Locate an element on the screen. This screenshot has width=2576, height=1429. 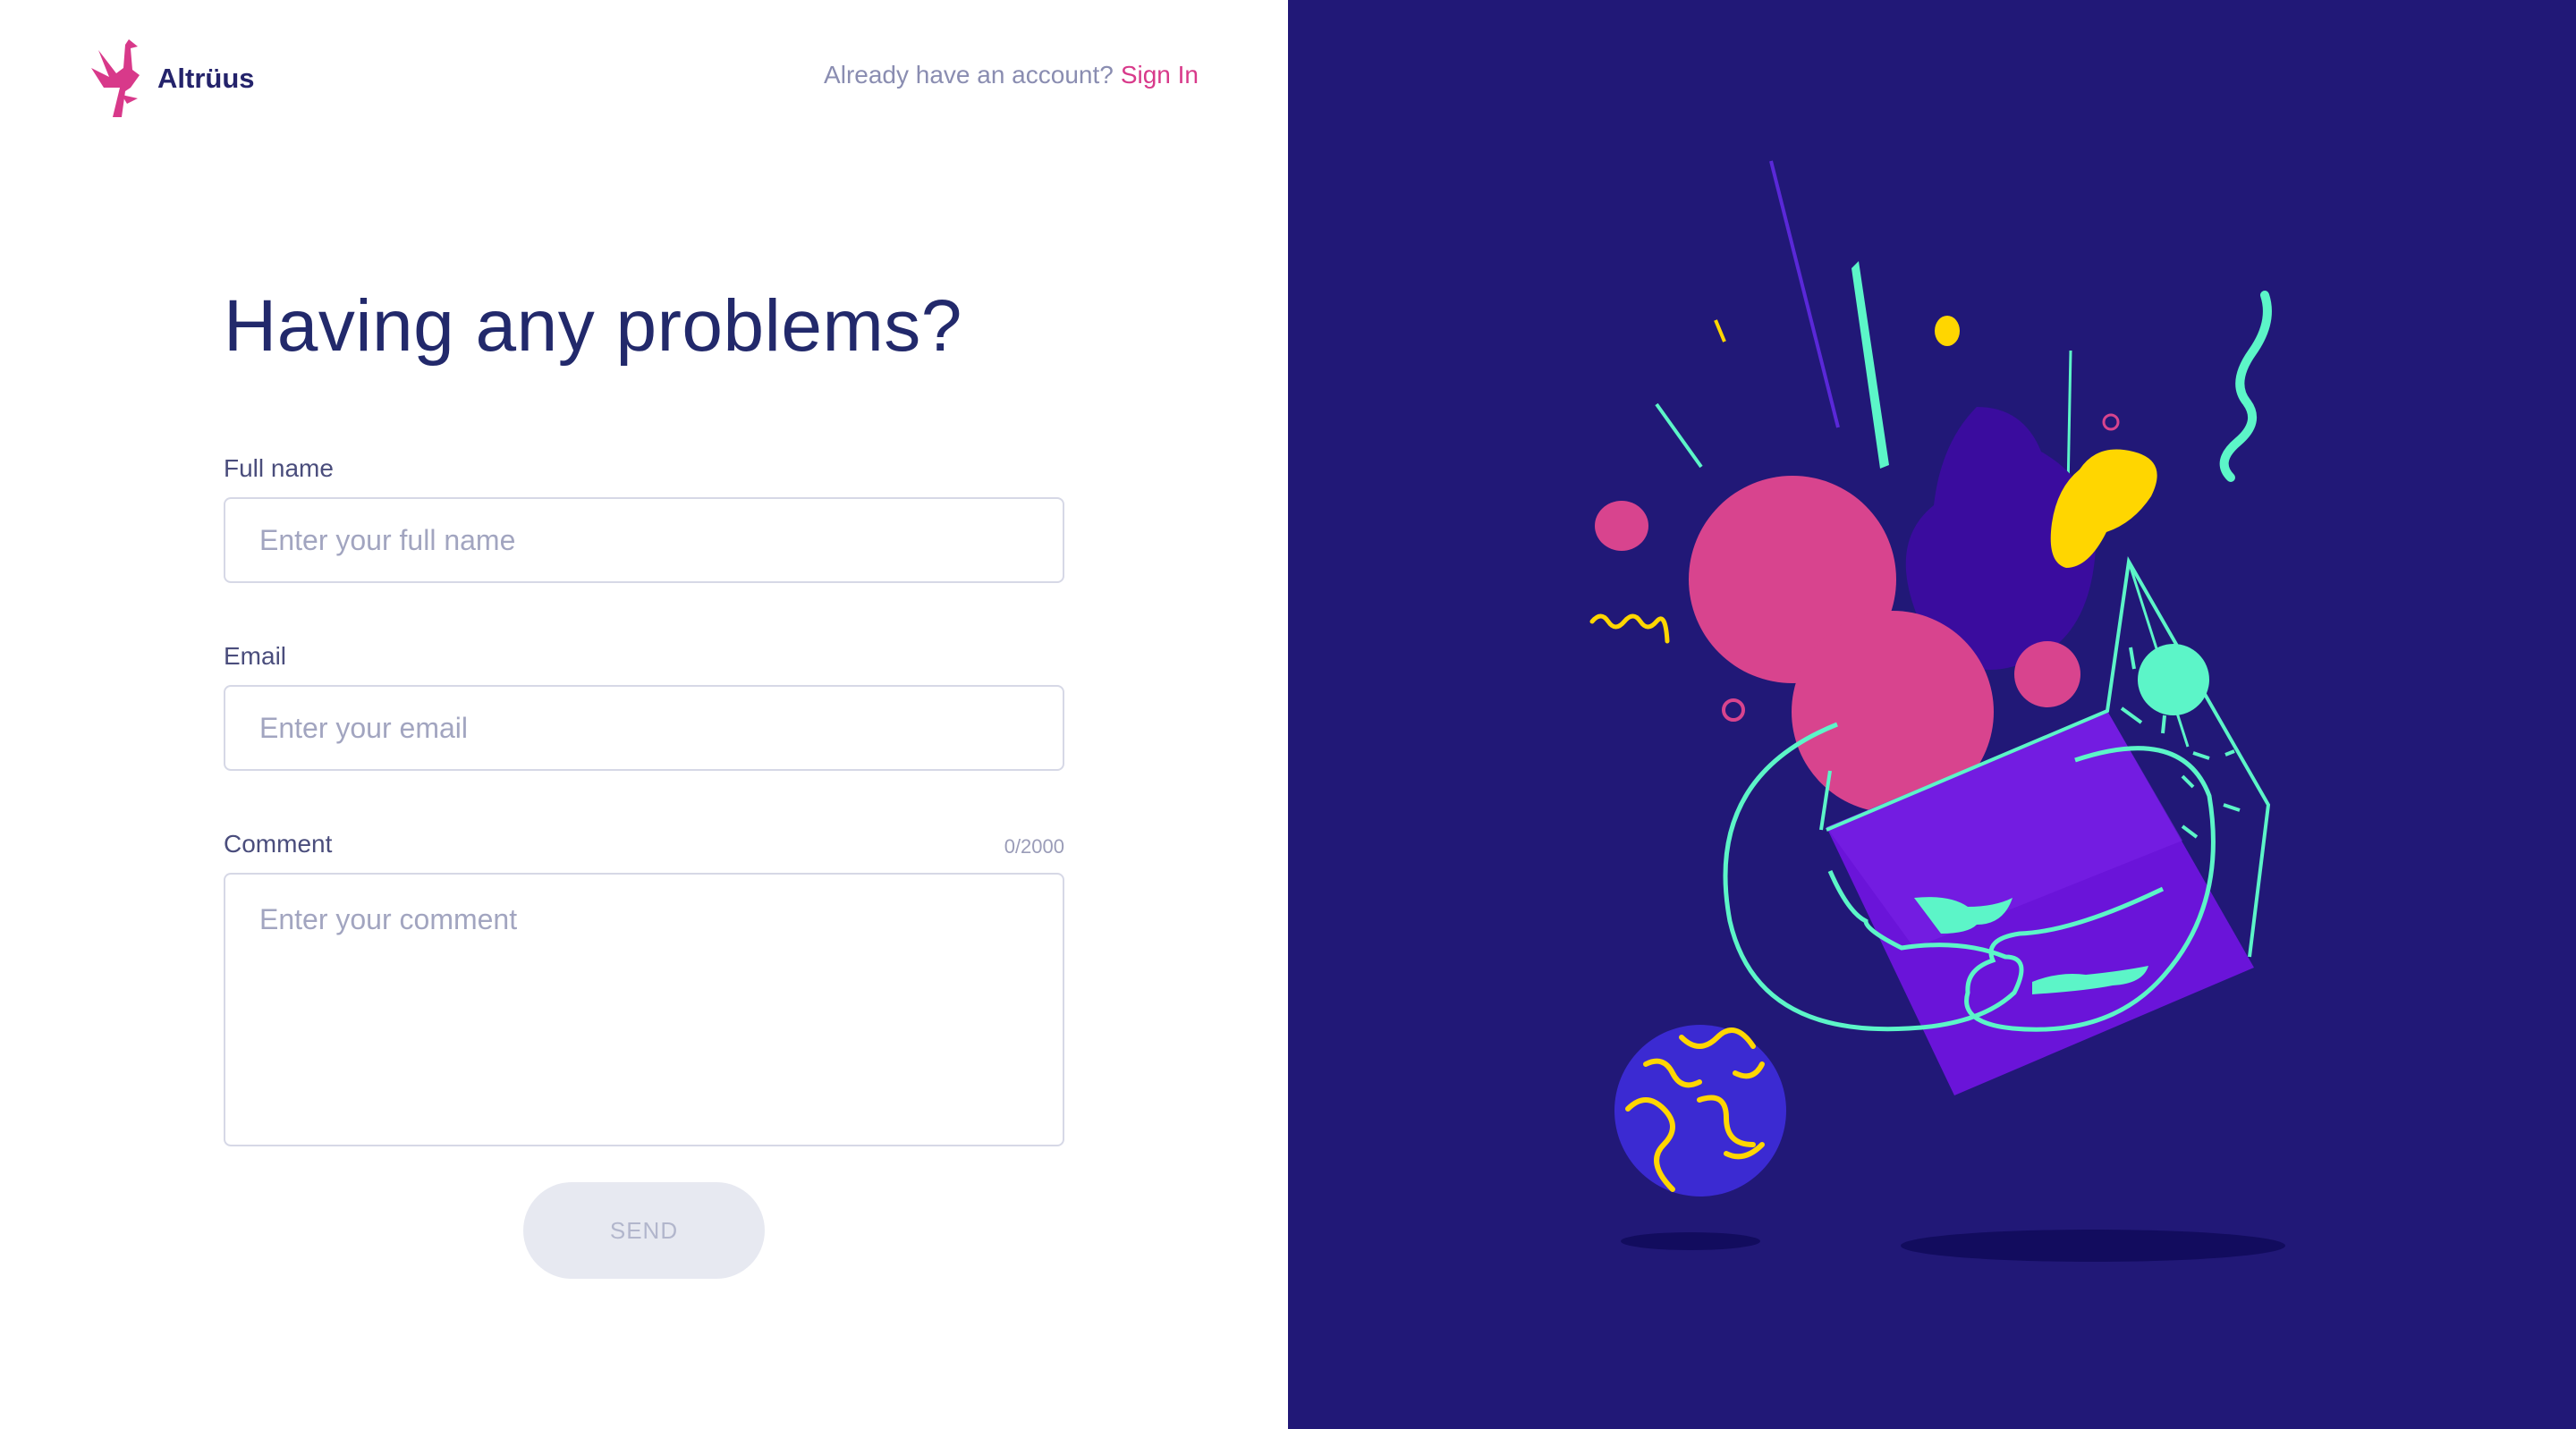
sparkle-line-violet is located at coordinates (1804, 294).